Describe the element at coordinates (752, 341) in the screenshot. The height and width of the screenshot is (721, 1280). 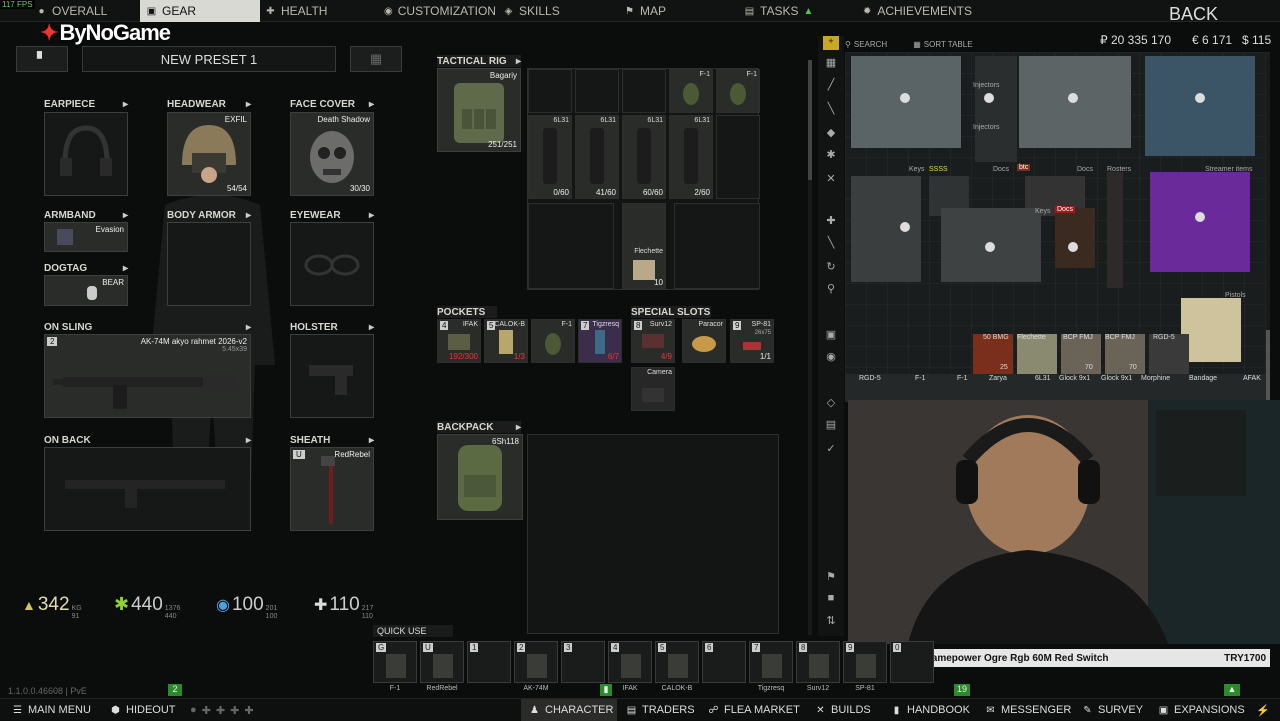
I see `special-item-flare: 9 SP-81 26x75 1/1` at that location.